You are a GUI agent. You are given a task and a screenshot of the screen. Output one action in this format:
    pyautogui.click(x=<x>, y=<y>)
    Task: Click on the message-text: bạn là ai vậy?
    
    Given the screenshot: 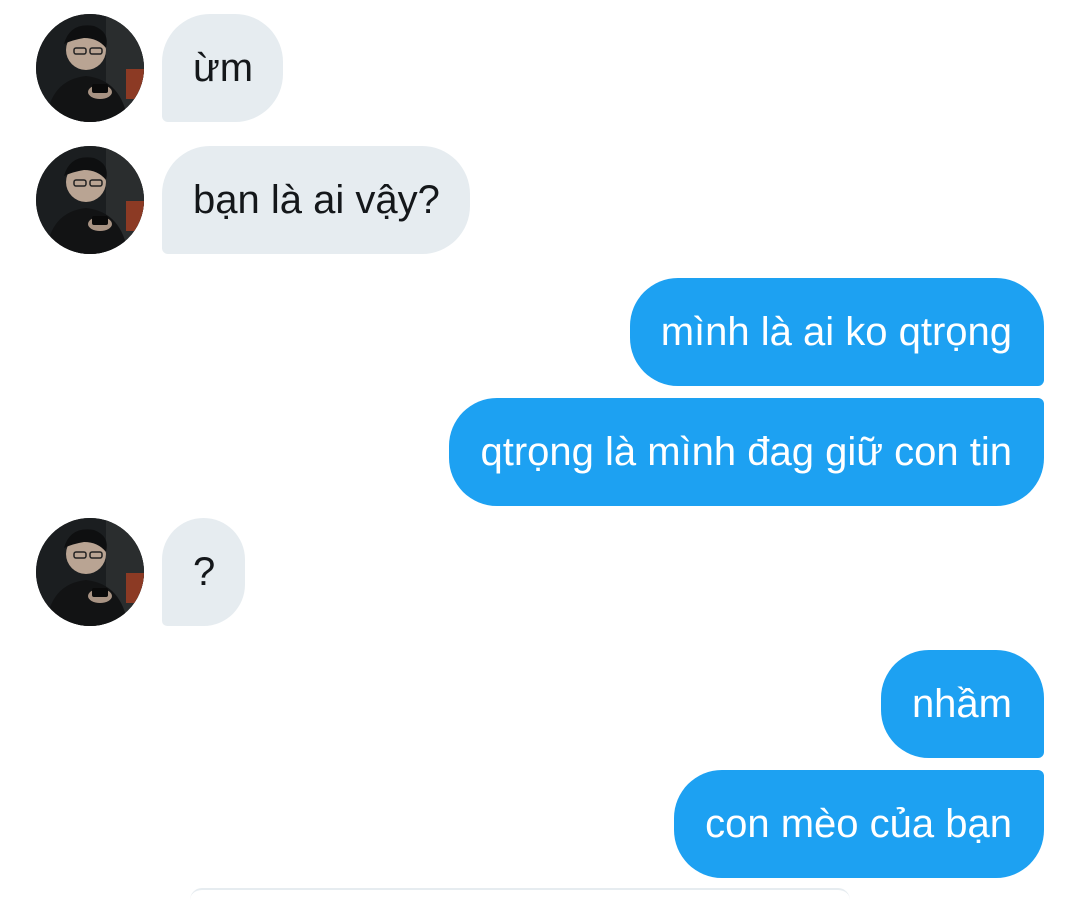 What is the action you would take?
    pyautogui.click(x=316, y=200)
    